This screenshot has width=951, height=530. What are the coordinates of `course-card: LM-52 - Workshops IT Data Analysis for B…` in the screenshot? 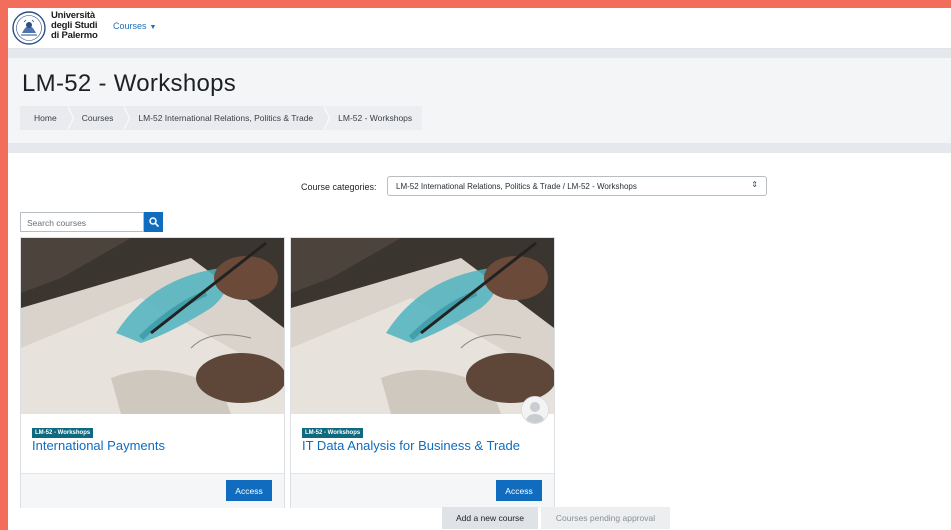 It's located at (422, 372).